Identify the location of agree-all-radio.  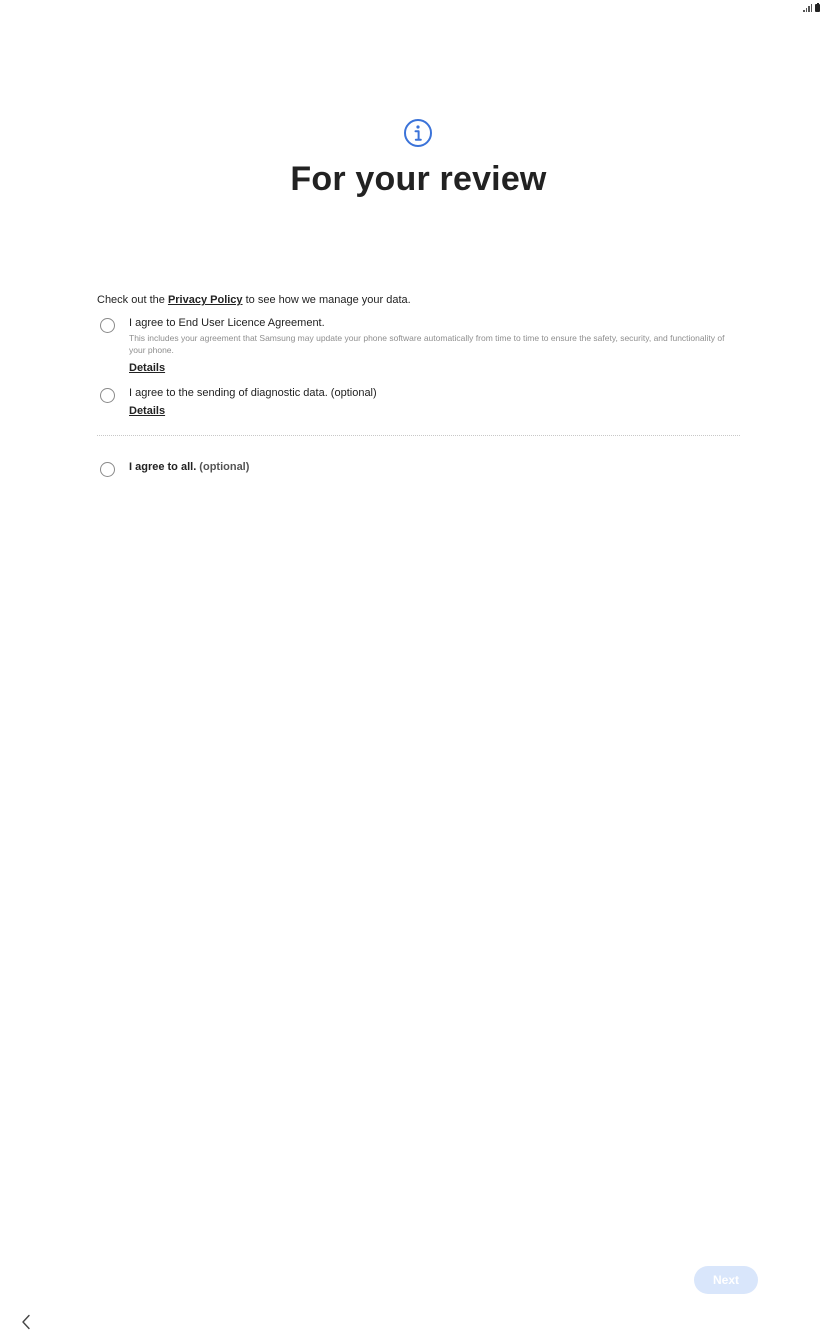
(107, 469).